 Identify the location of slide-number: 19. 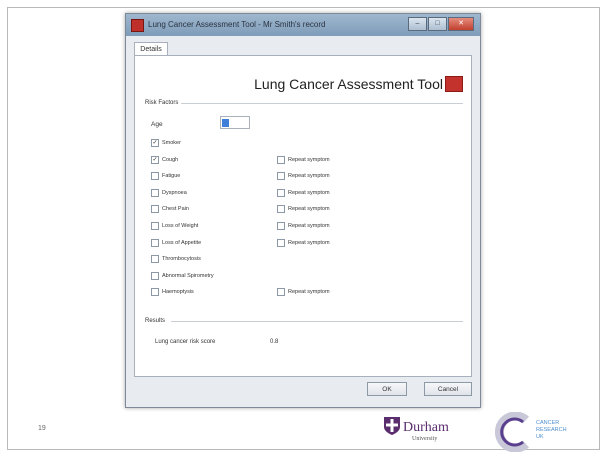
(42, 428).